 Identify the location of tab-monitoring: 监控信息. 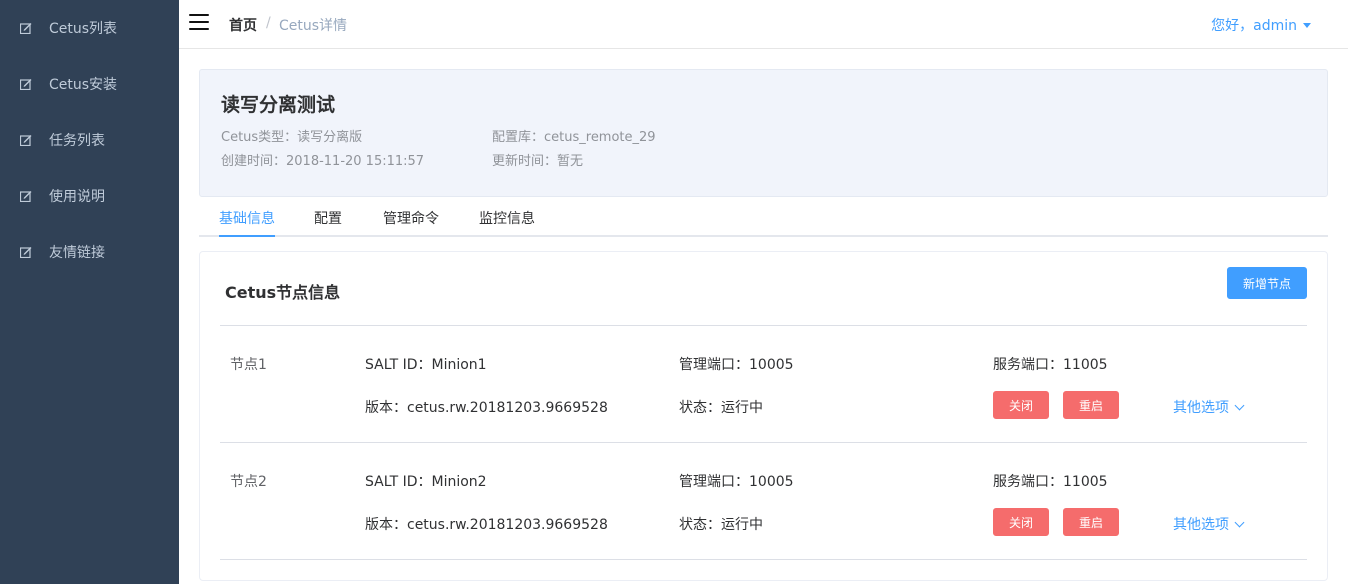
(507, 218).